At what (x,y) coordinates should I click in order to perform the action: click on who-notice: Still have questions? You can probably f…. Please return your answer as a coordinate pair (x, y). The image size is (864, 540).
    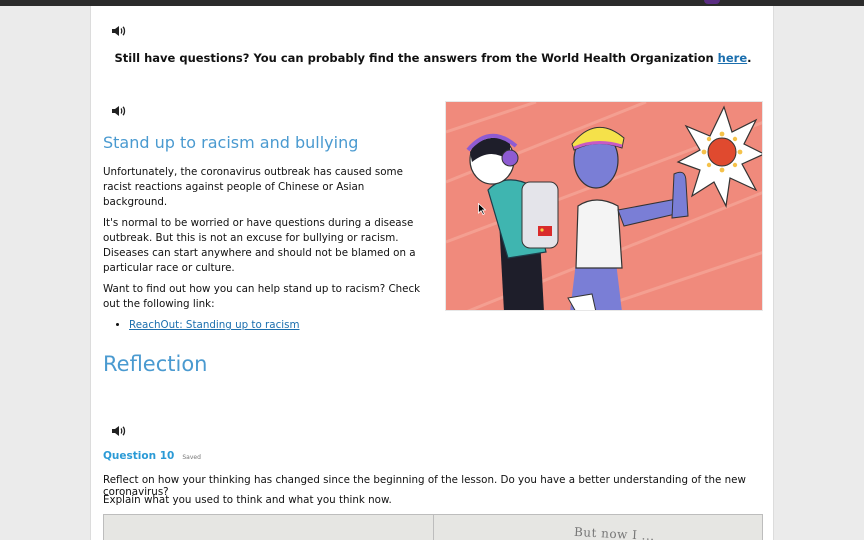
    Looking at the image, I should click on (433, 58).